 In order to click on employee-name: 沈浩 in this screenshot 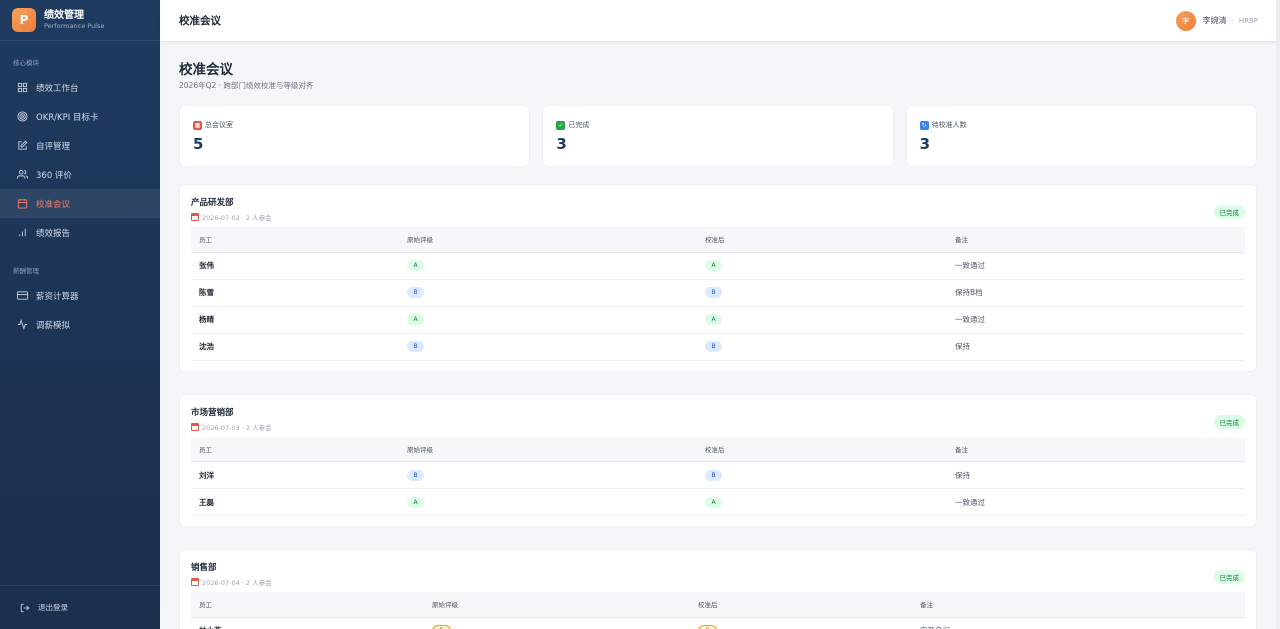, I will do `click(295, 347)`.